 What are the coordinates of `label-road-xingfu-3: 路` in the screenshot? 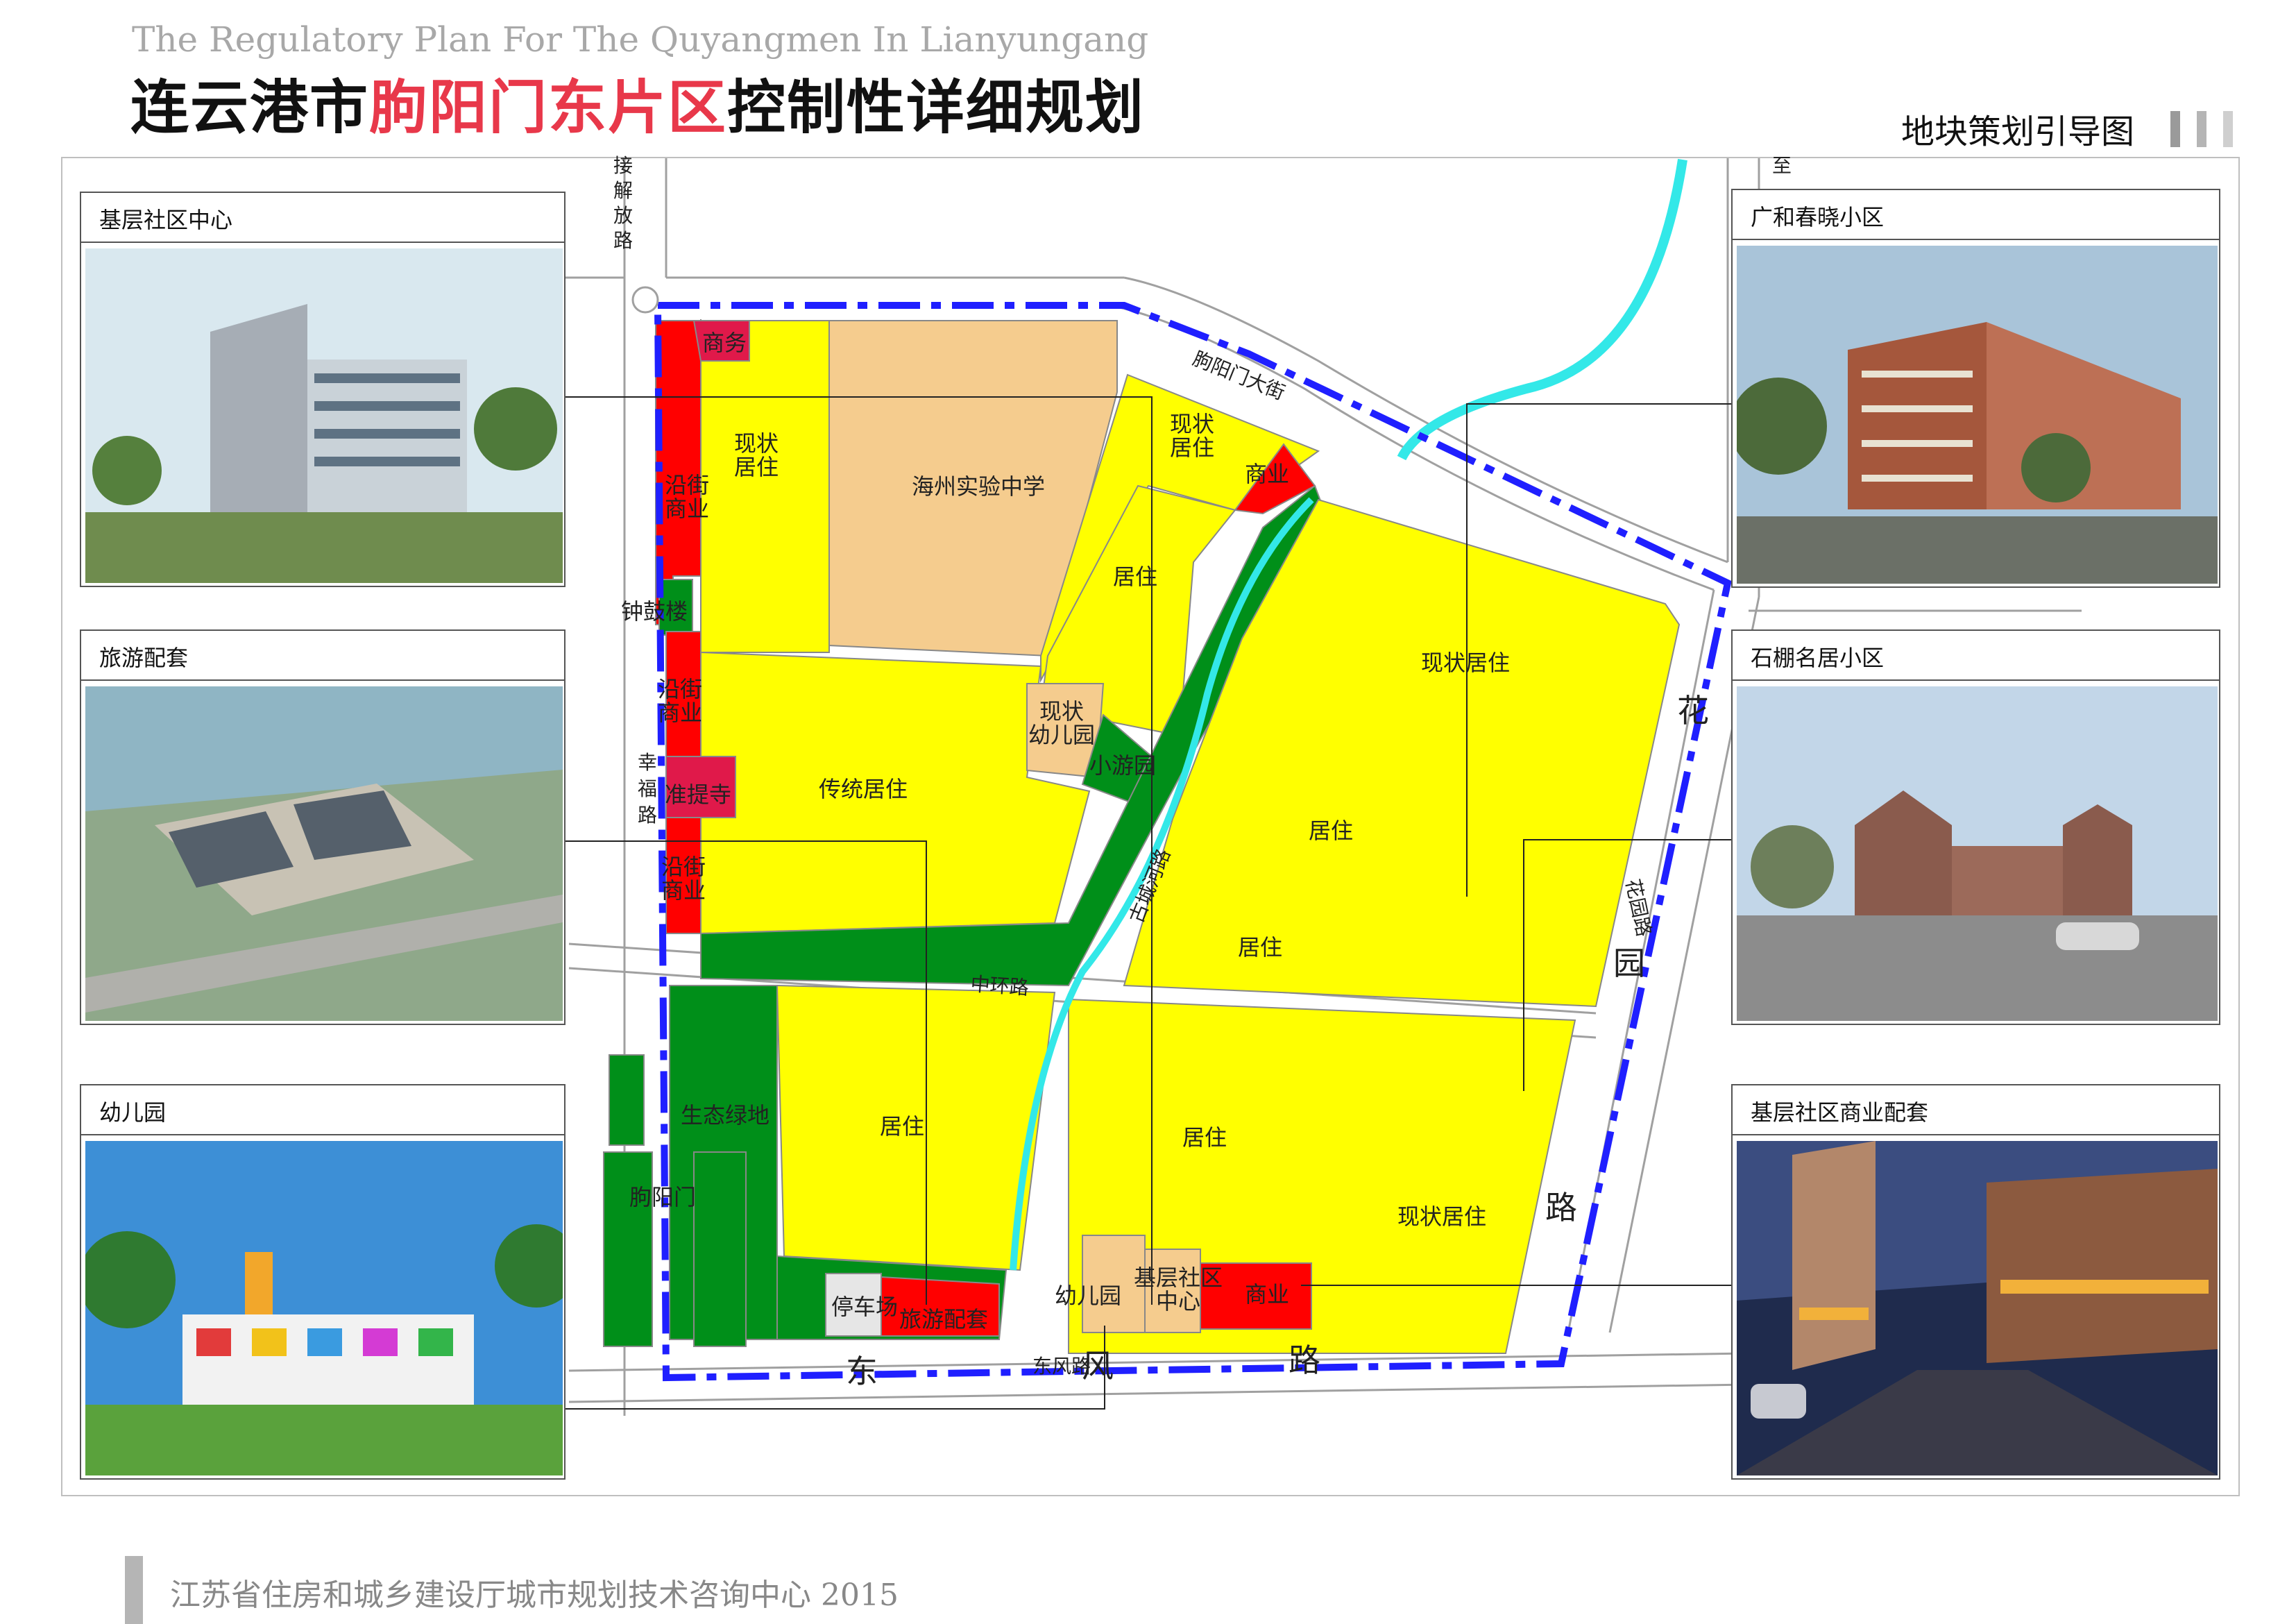 It's located at (647, 815).